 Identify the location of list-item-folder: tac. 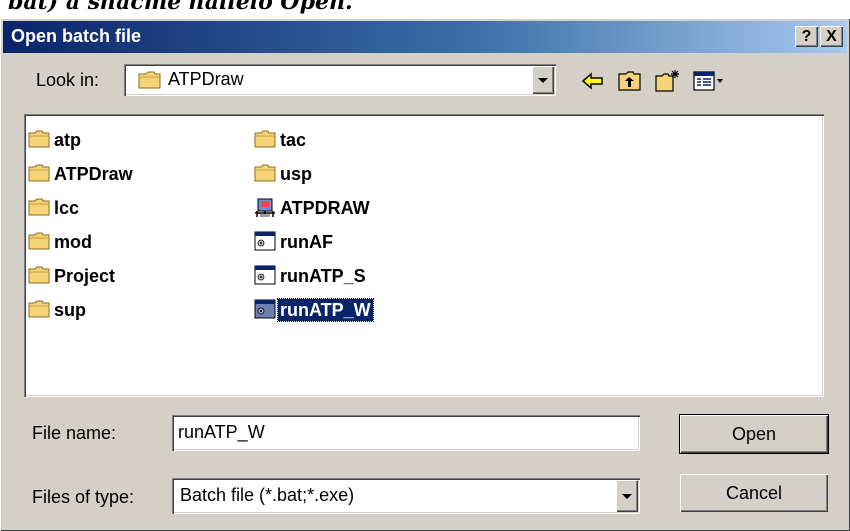
(364, 140).